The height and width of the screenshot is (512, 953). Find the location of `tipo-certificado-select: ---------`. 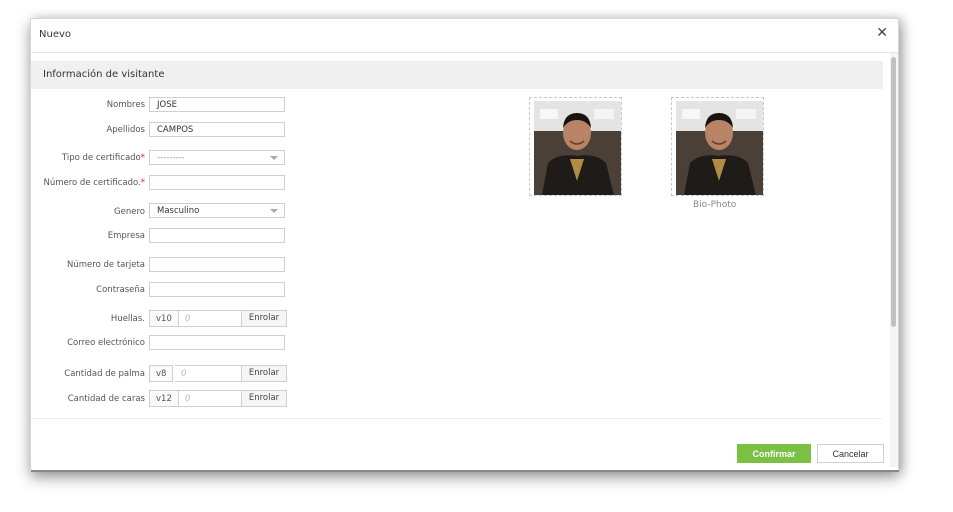

tipo-certificado-select: --------- is located at coordinates (217, 157).